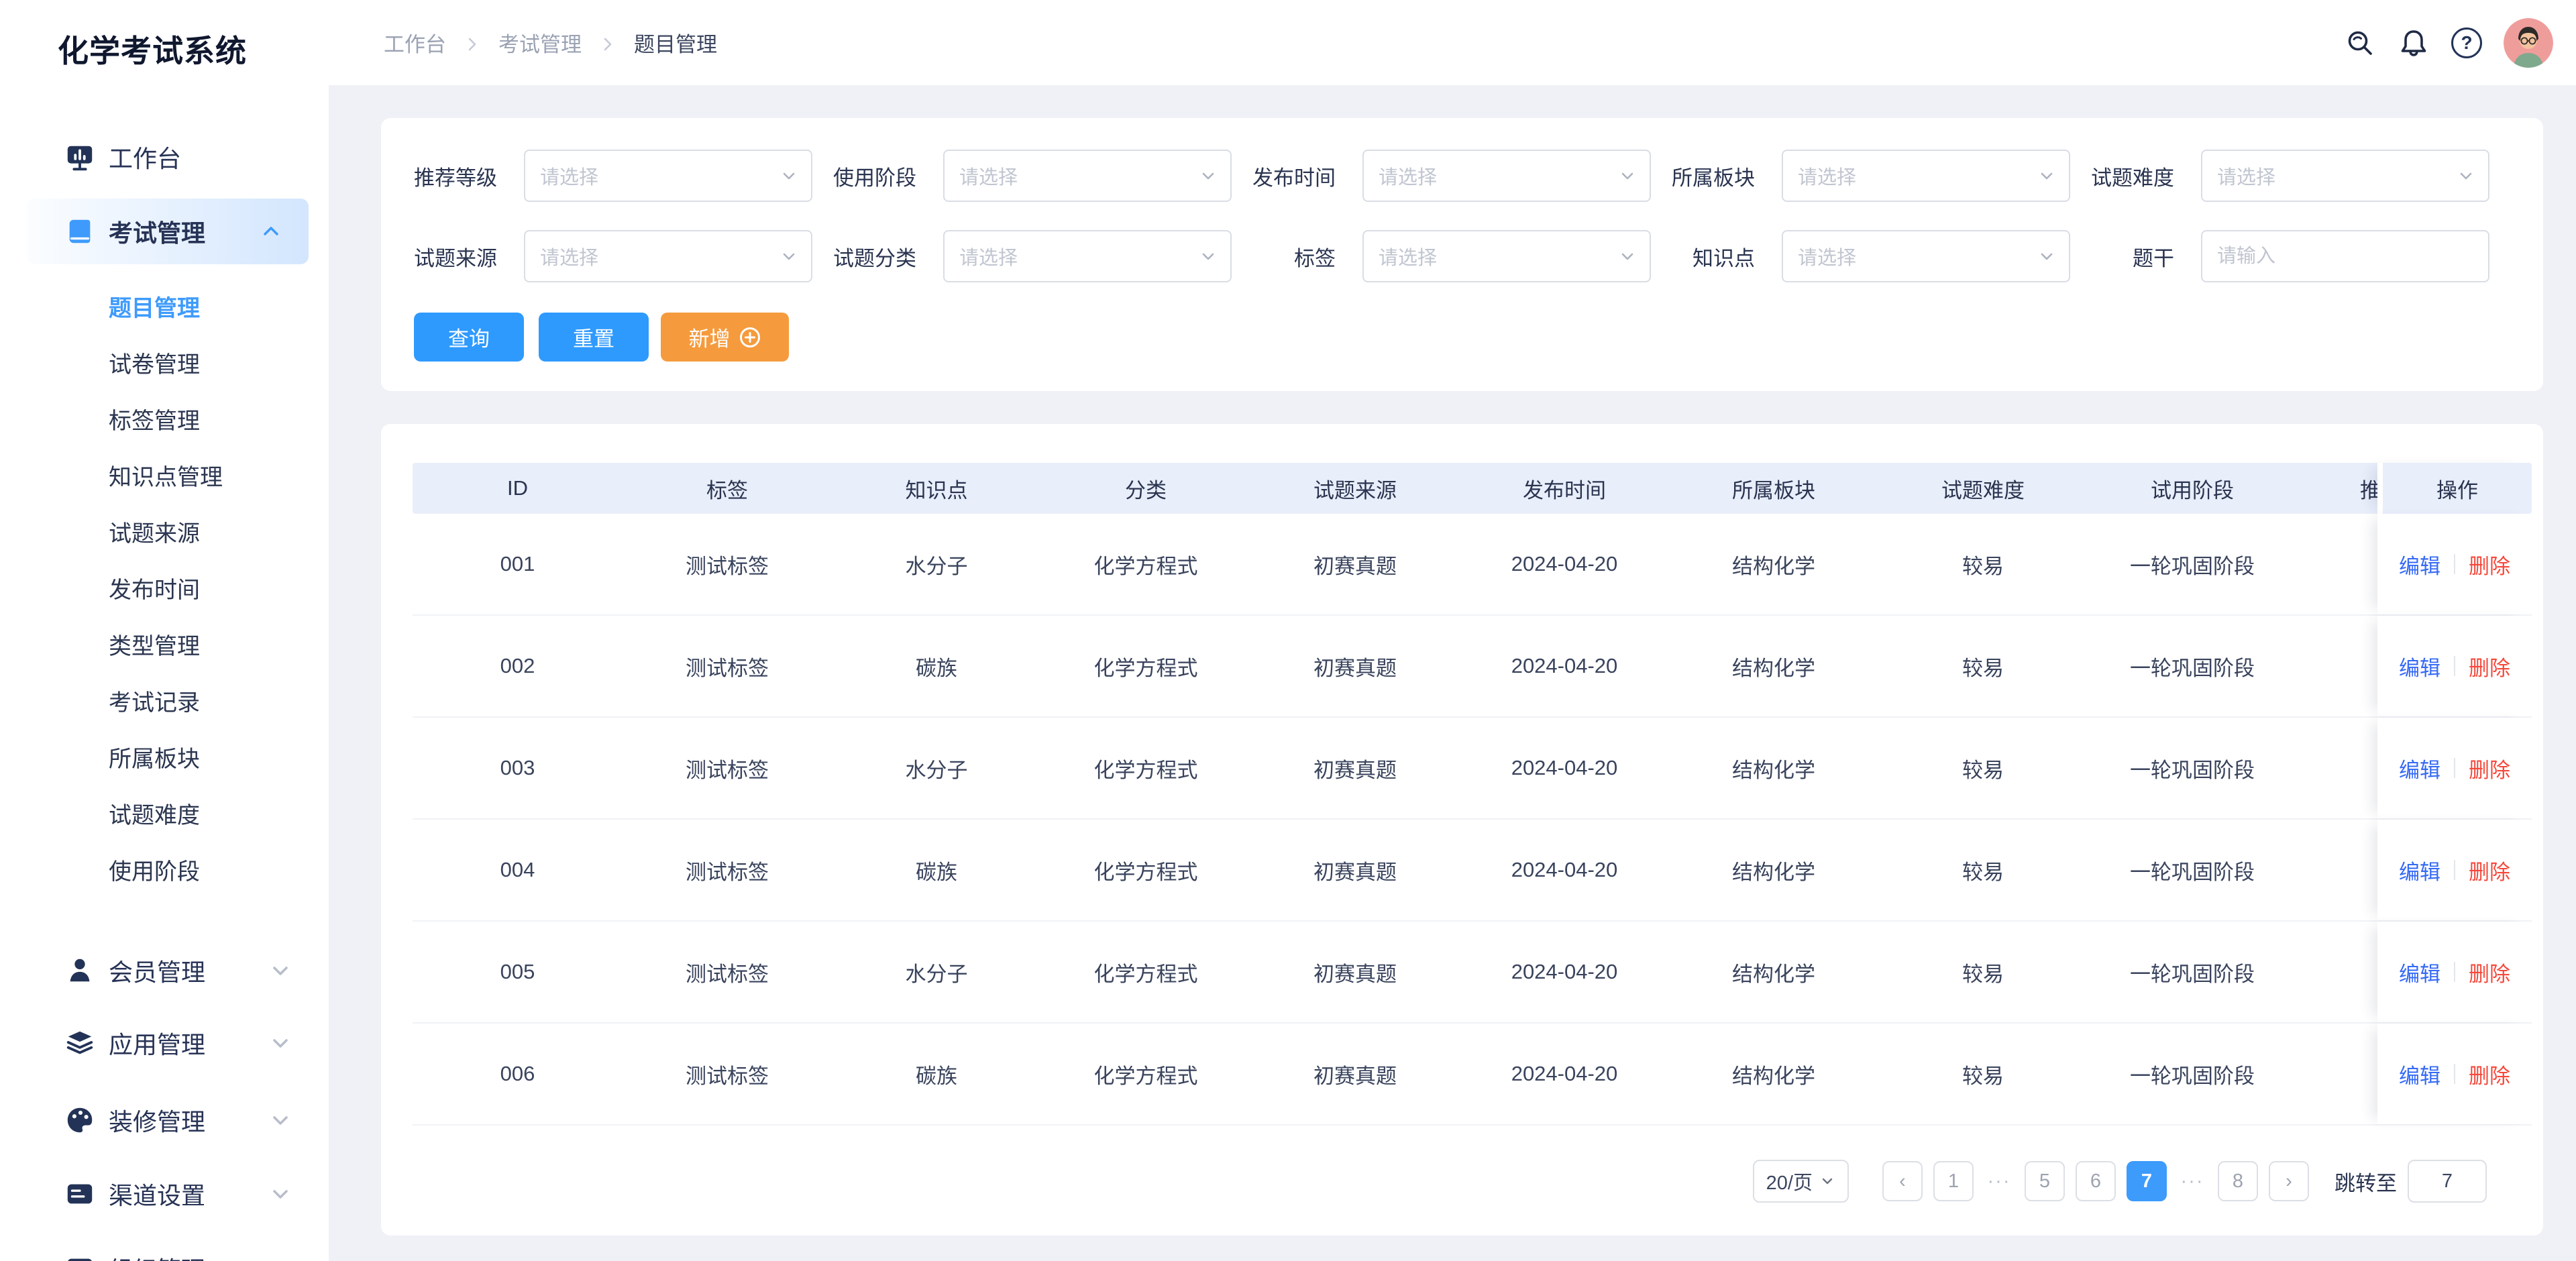  What do you see at coordinates (1145, 872) in the screenshot?
I see `table-cell: 化学方程式` at bounding box center [1145, 872].